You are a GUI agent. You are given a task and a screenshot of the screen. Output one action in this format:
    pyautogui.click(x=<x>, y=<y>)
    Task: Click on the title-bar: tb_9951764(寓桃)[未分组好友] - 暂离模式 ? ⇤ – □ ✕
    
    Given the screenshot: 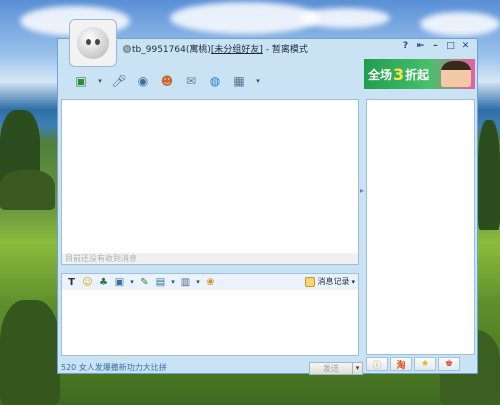 What is the action you would take?
    pyautogui.click(x=267, y=43)
    